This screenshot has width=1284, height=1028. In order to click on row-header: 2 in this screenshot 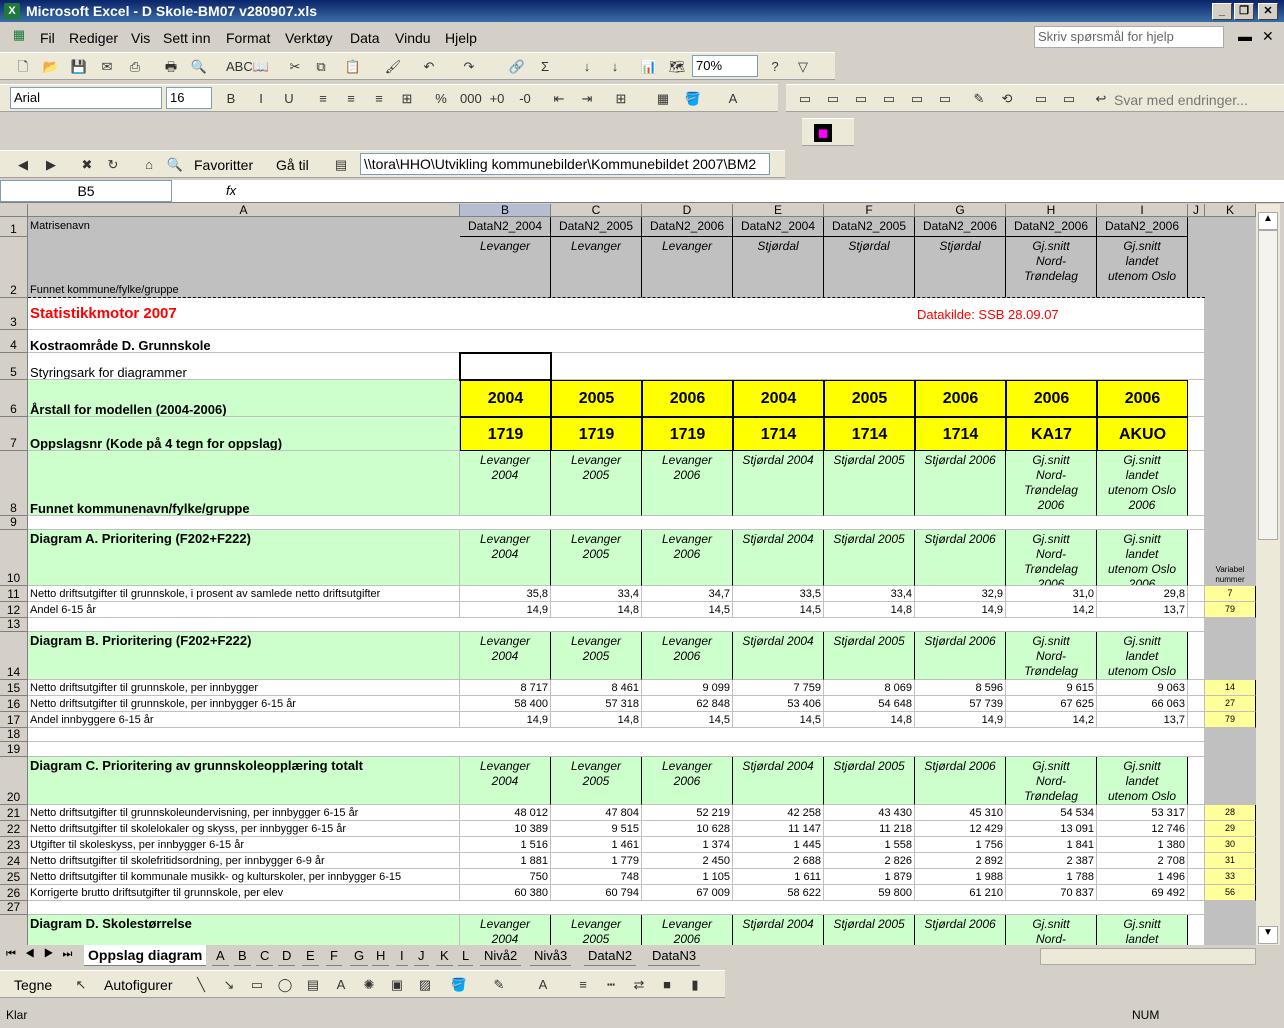, I will do `click(14, 267)`.